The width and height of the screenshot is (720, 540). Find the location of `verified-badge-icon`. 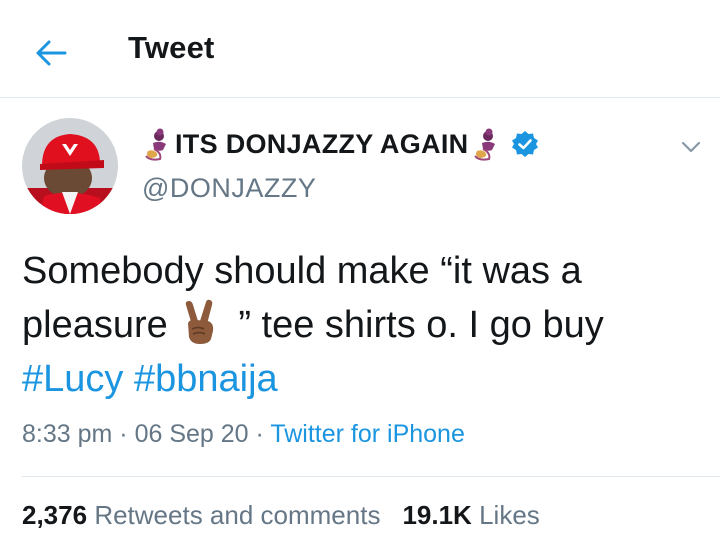

verified-badge-icon is located at coordinates (525, 144).